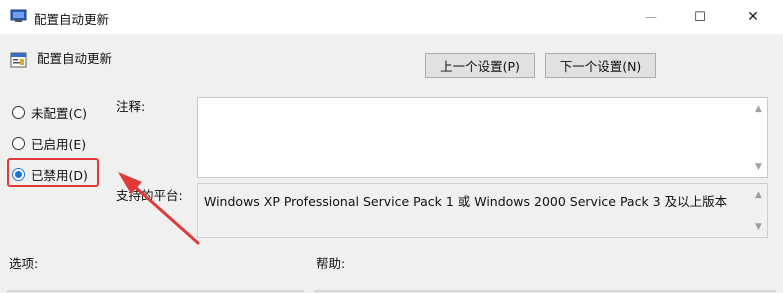  Describe the element at coordinates (480, 65) in the screenshot. I see `previous-setting-button: 上一个设置(P)` at that location.